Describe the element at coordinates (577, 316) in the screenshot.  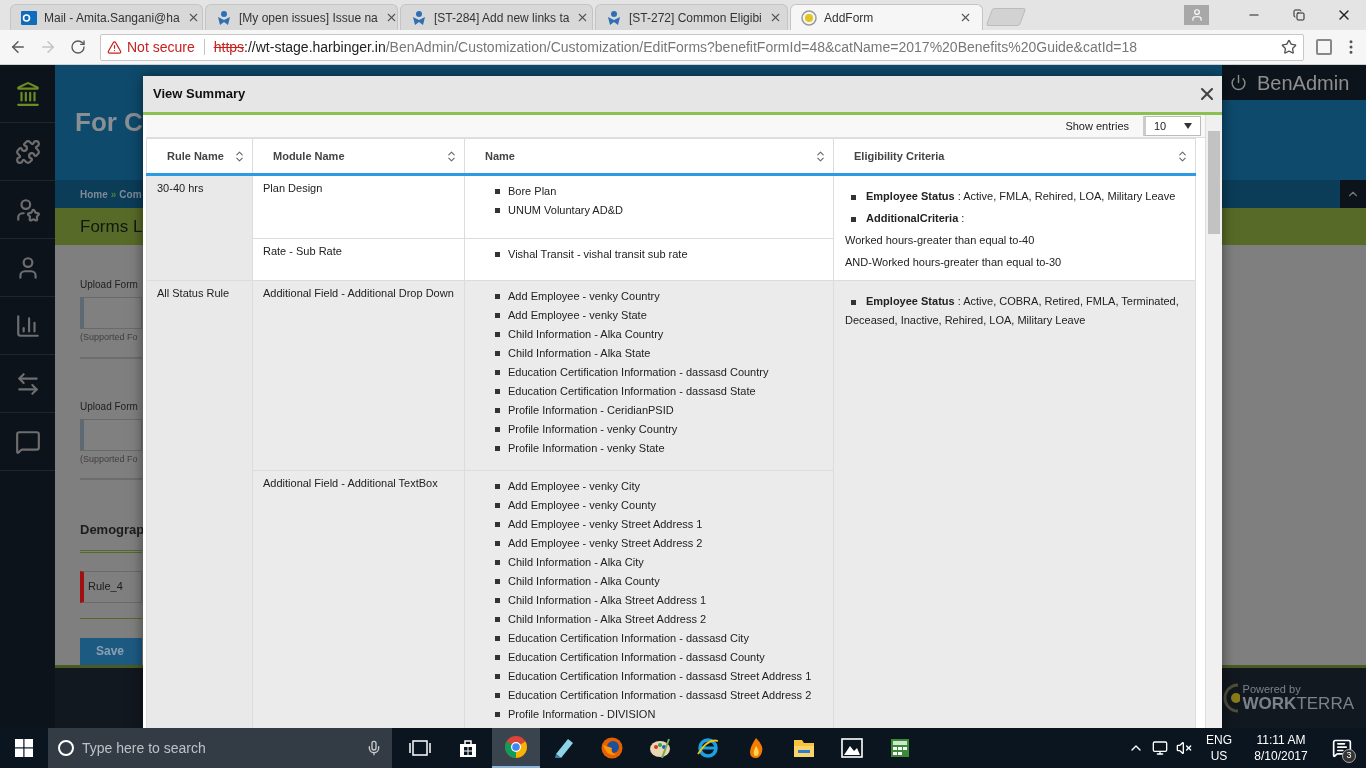
I see `list-item: Add Employee - venky State` at that location.